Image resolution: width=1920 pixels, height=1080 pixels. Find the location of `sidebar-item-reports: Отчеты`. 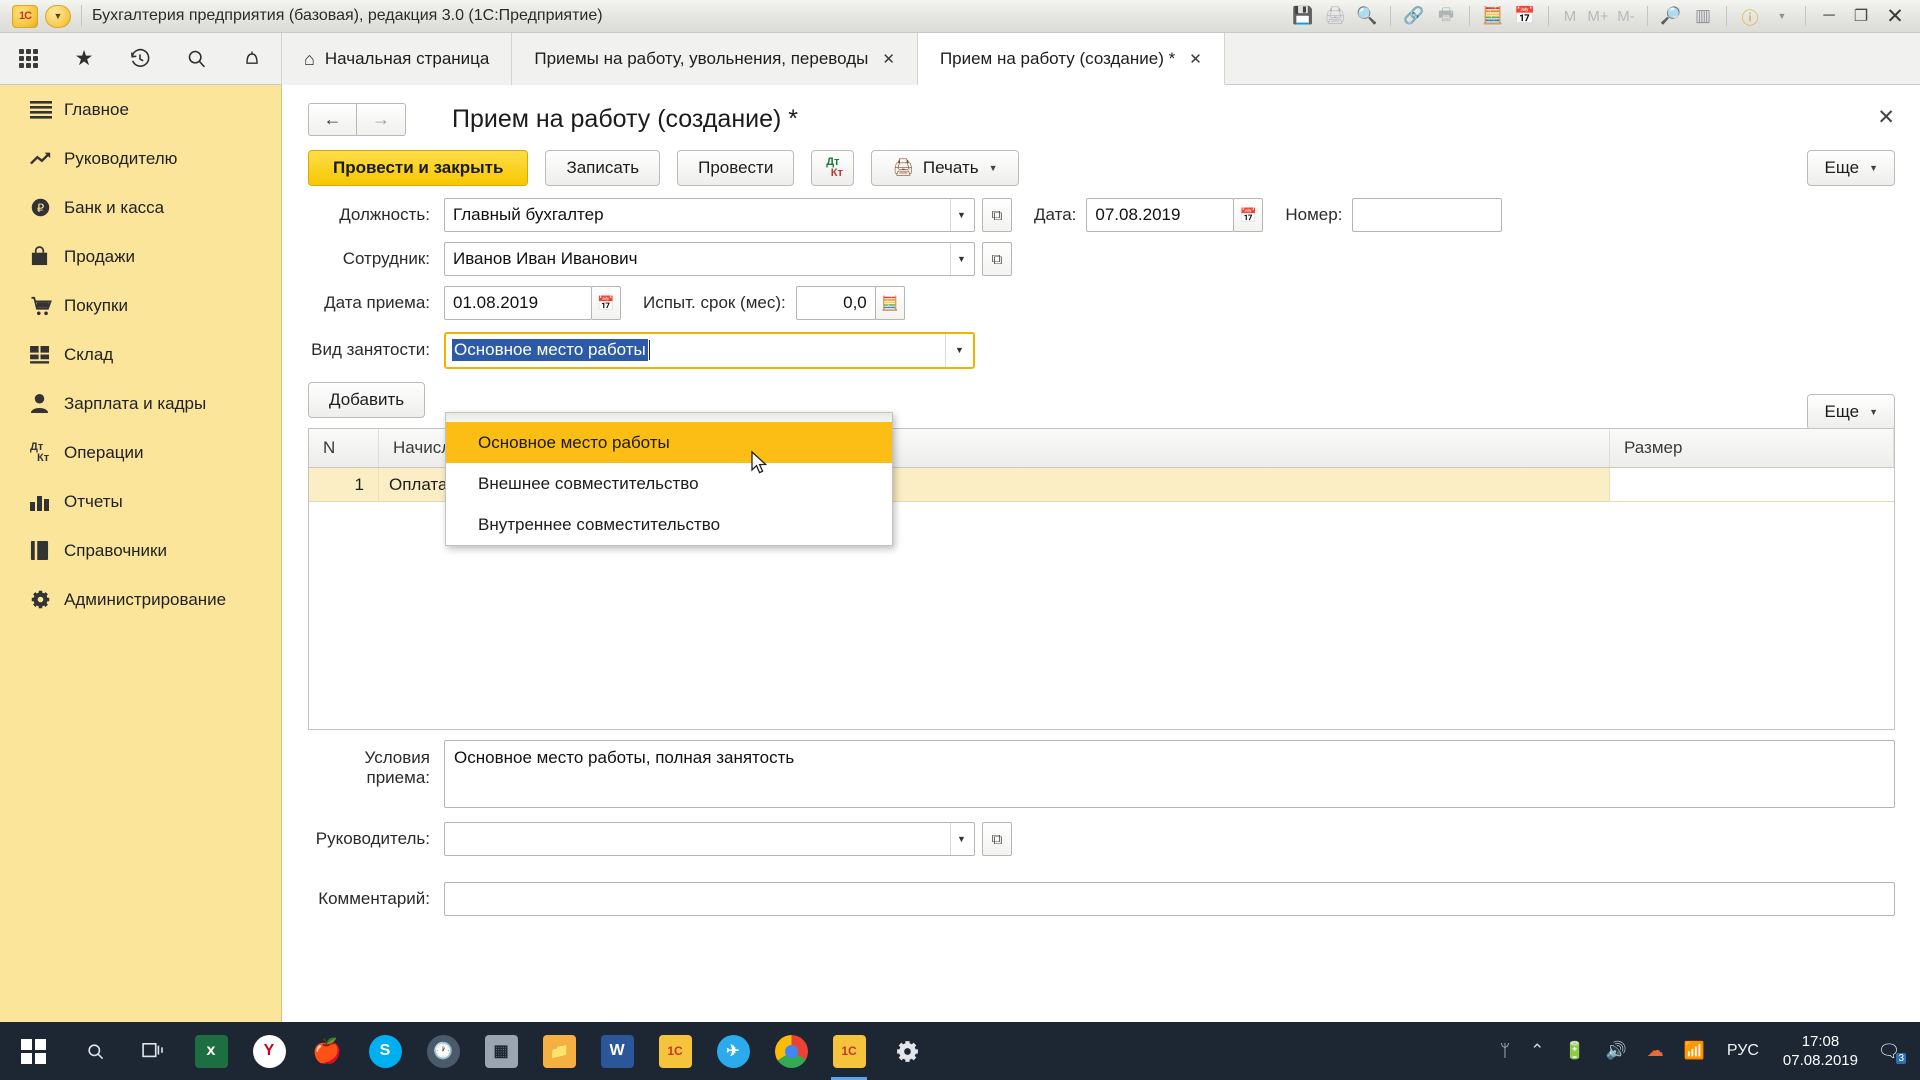

sidebar-item-reports: Отчеты is located at coordinates (140, 501).